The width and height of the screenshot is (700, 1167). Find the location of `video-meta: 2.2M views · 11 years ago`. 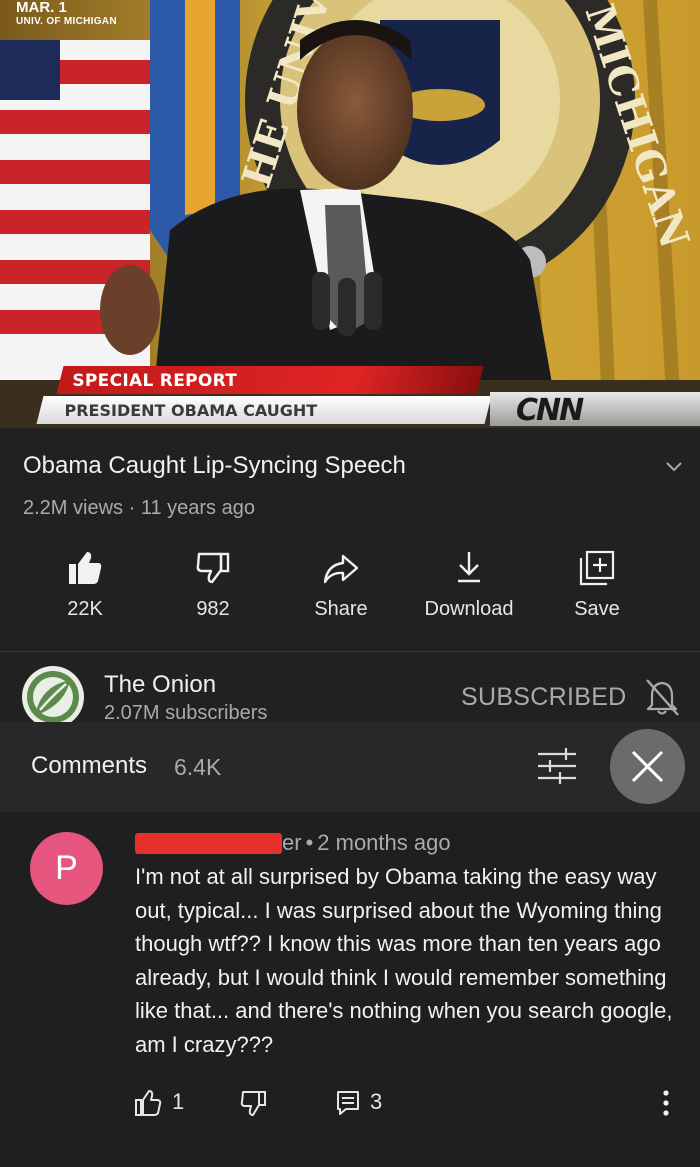

video-meta: 2.2M views · 11 years ago is located at coordinates (139, 508).